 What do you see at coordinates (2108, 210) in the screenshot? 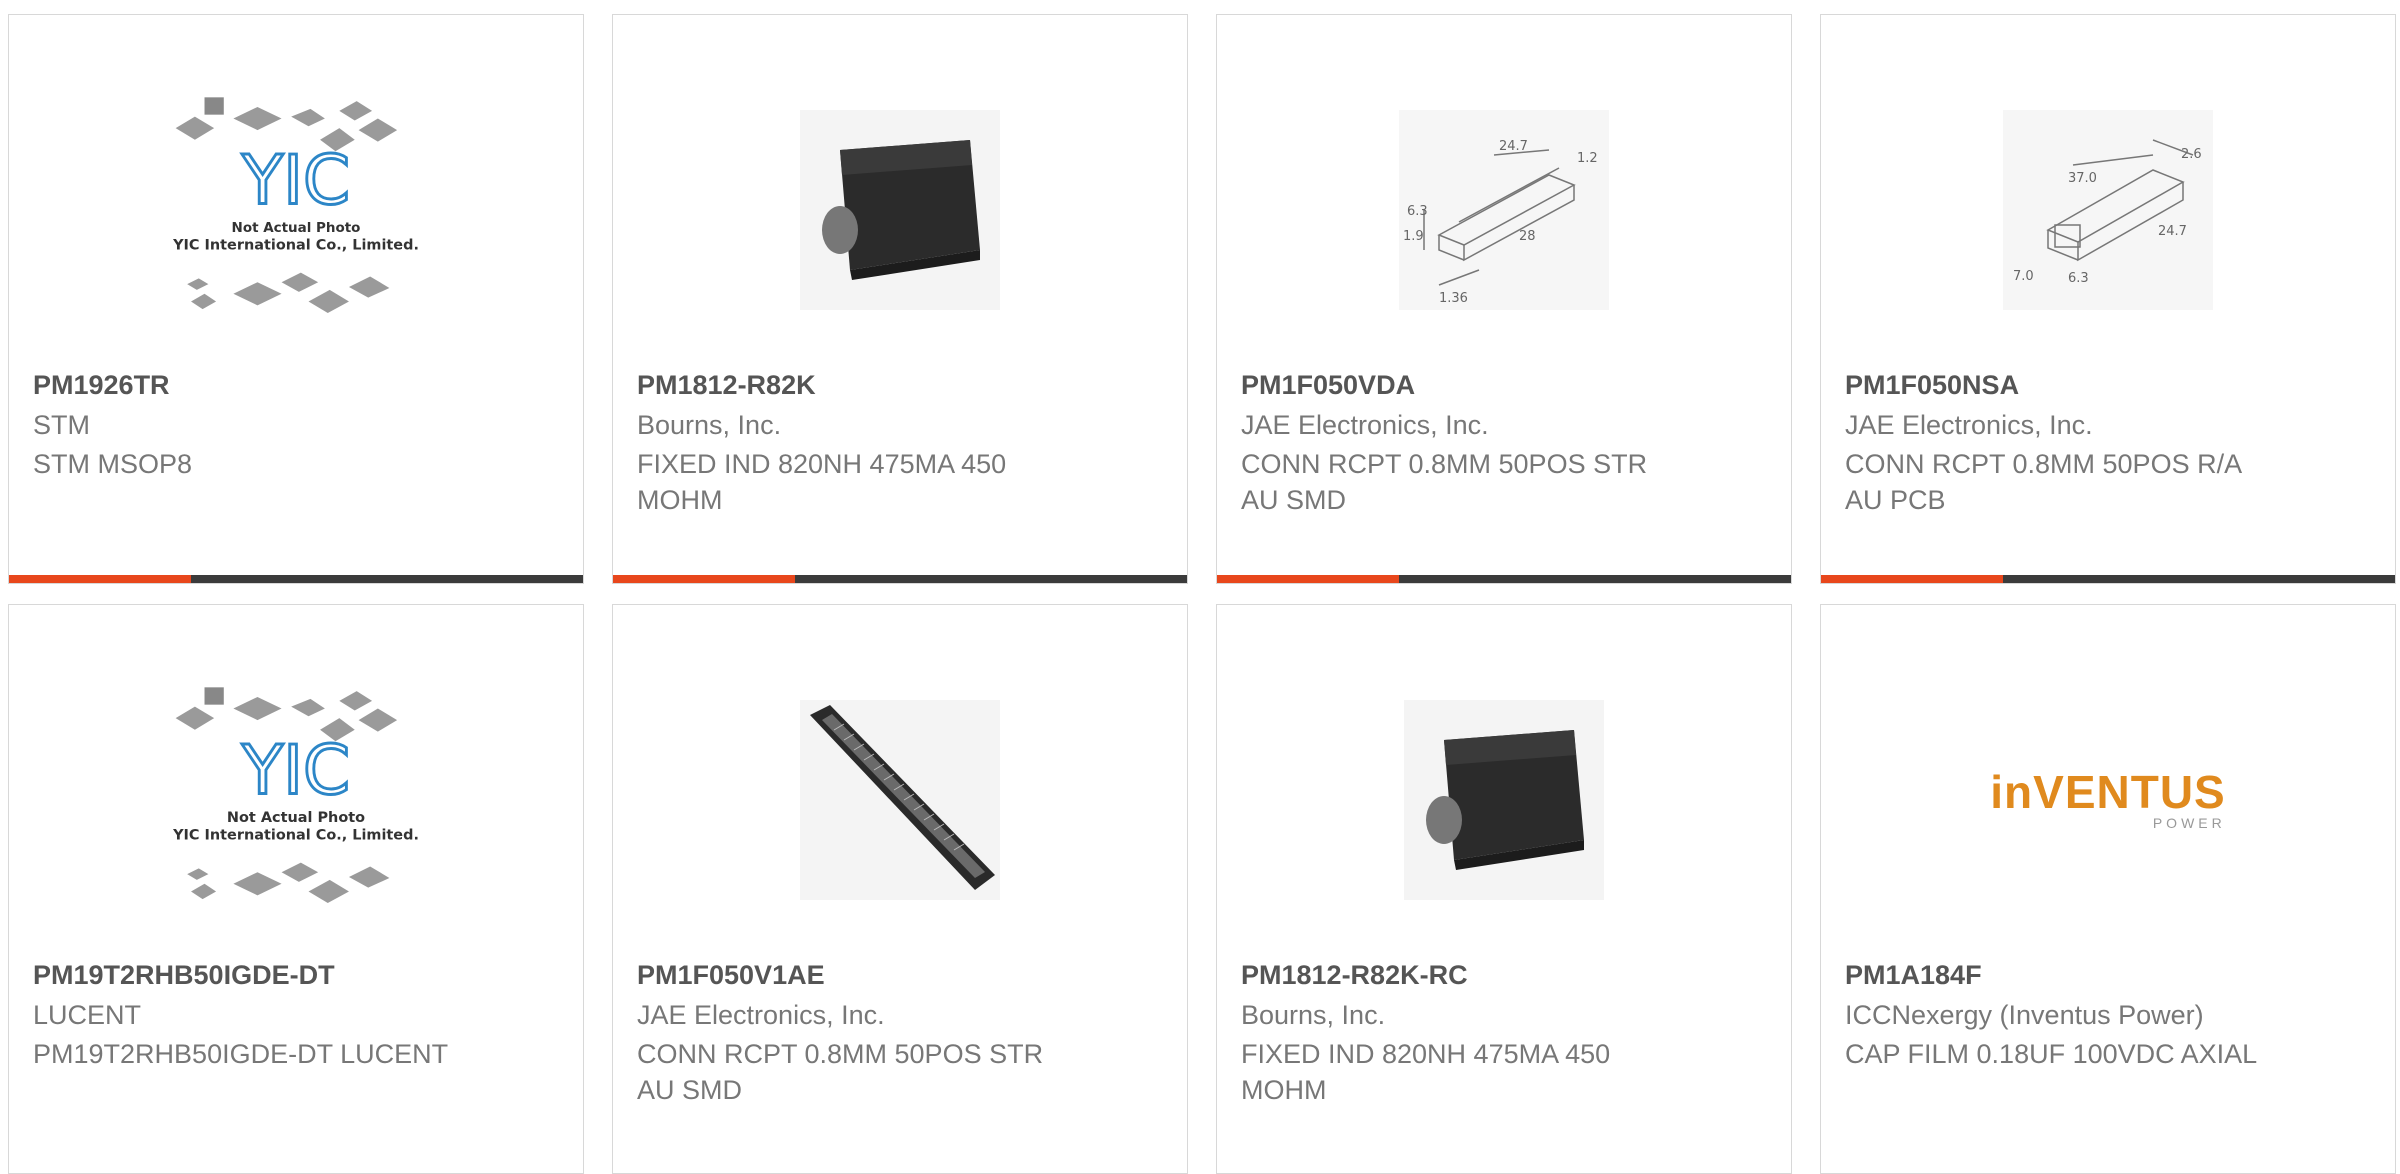
I see `connector-drawing-icon: 37.0 2.6 24.7 7.0 6.3` at bounding box center [2108, 210].